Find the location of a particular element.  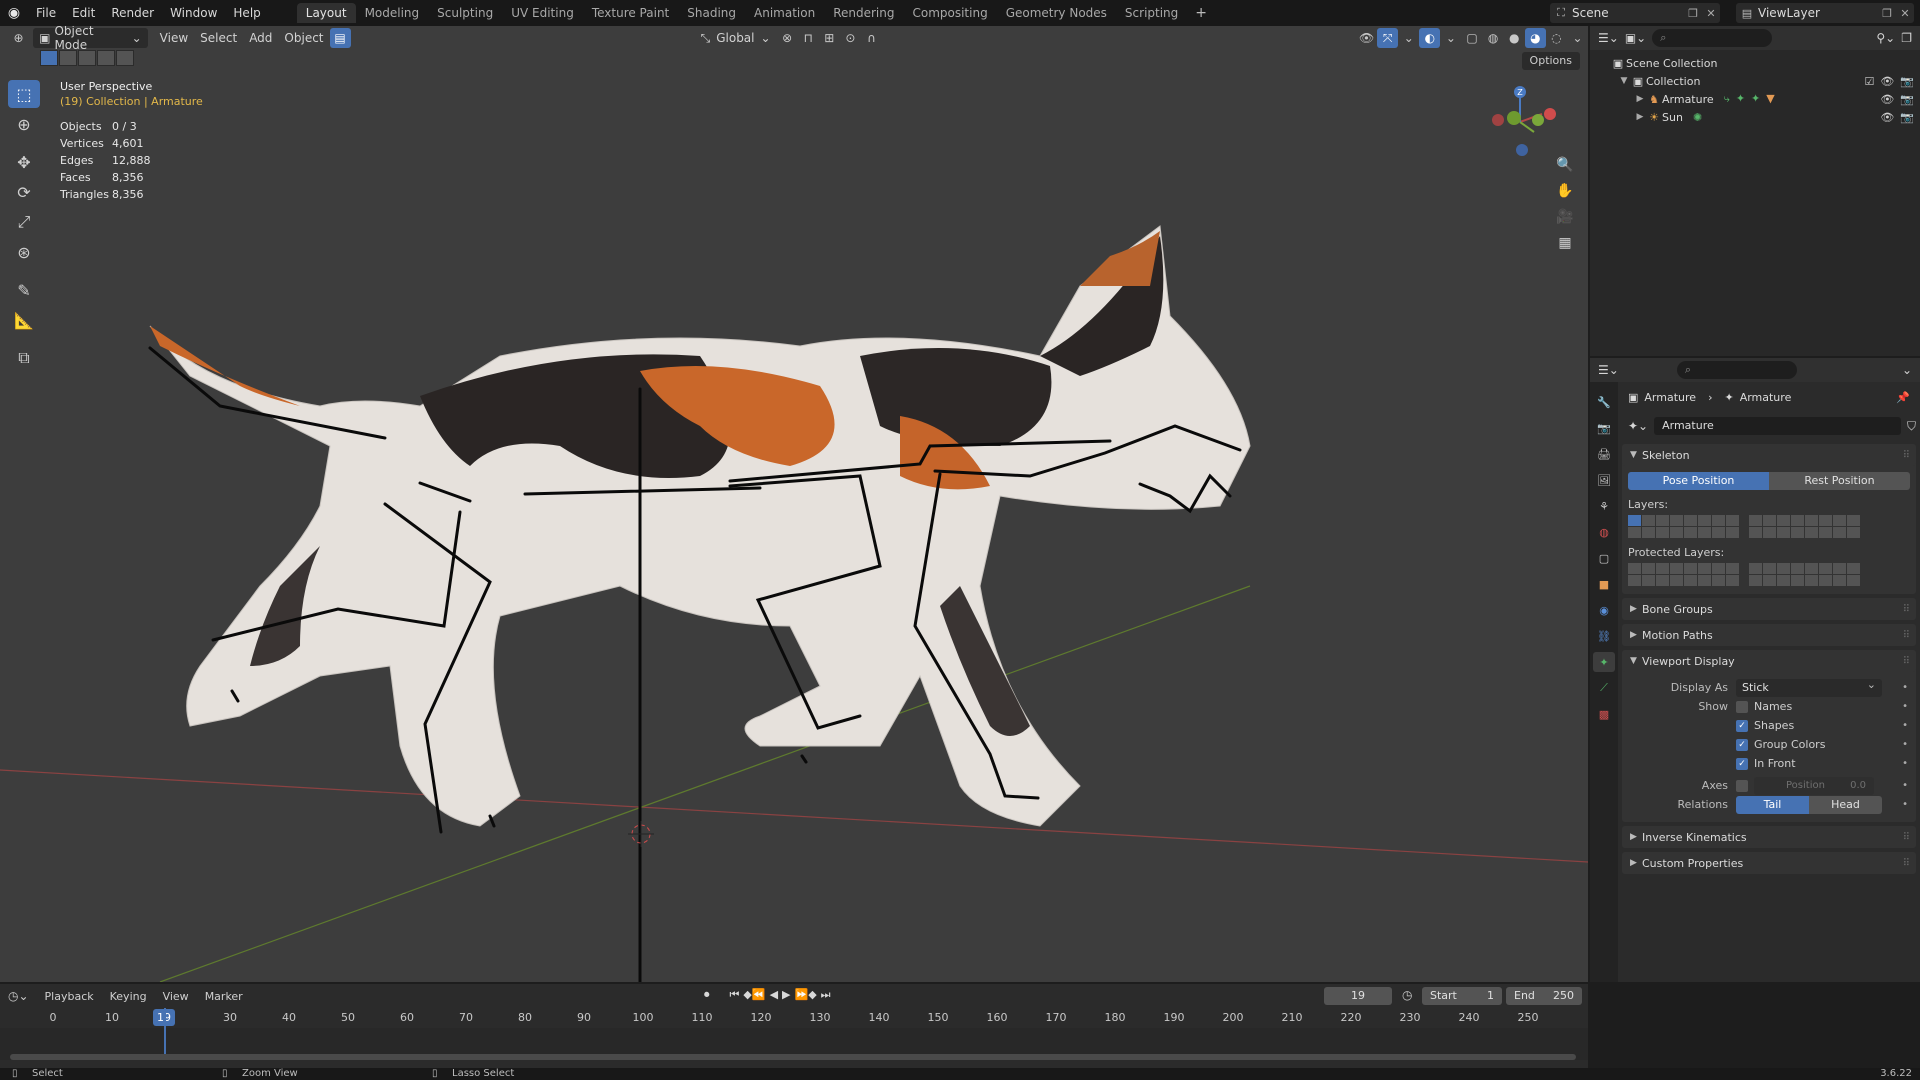

move-icon: ✥ is located at coordinates (24, 162).